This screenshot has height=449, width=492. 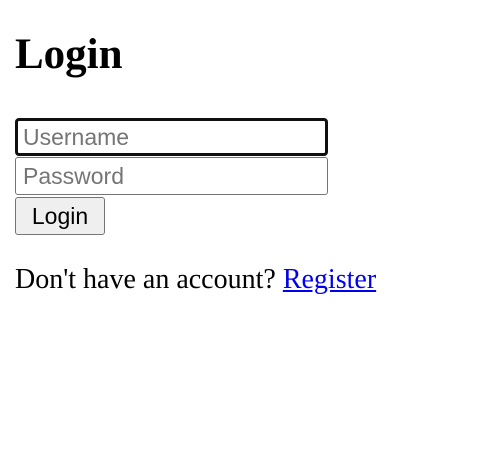 I want to click on register-prompt-text: Don't have an account?, so click(x=145, y=279).